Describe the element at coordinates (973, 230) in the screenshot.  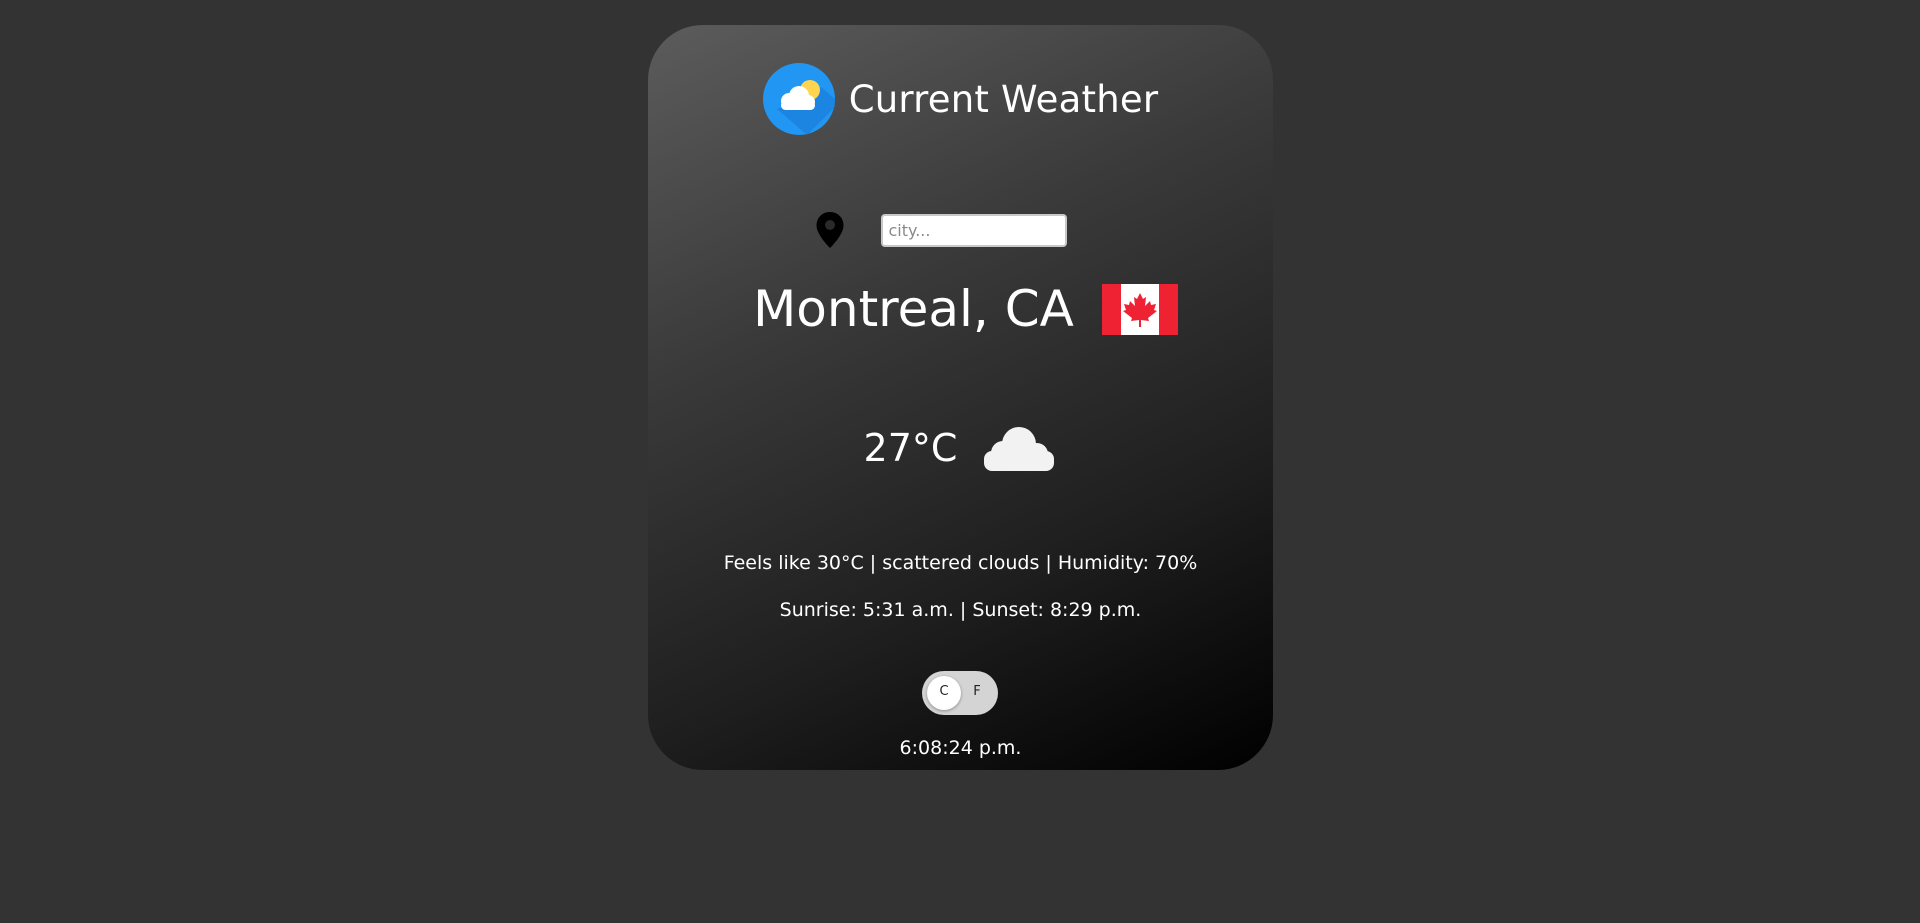
I see `city-search-input` at that location.